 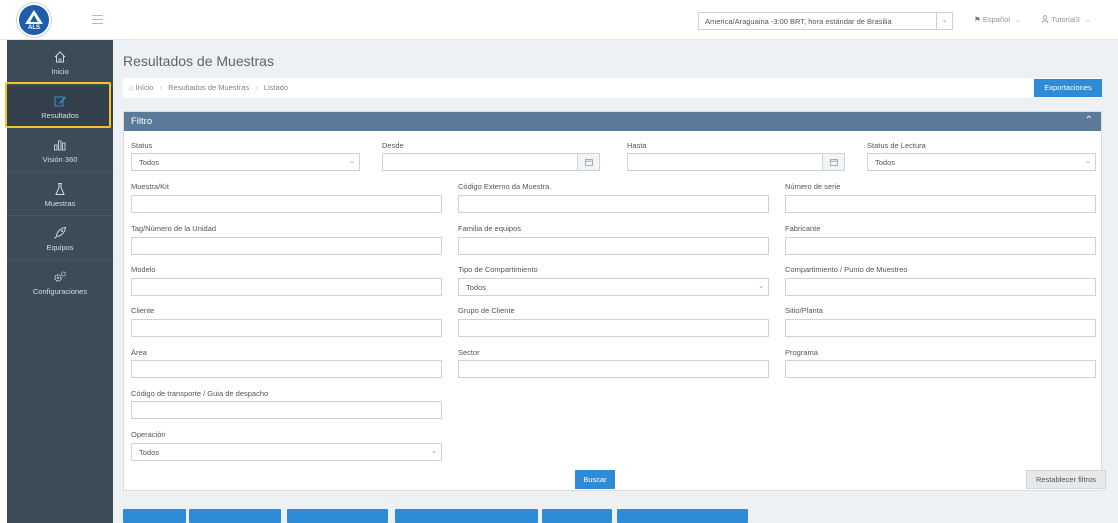 I want to click on grupo-cliente-label: Grupo de Cliente, so click(x=486, y=310).